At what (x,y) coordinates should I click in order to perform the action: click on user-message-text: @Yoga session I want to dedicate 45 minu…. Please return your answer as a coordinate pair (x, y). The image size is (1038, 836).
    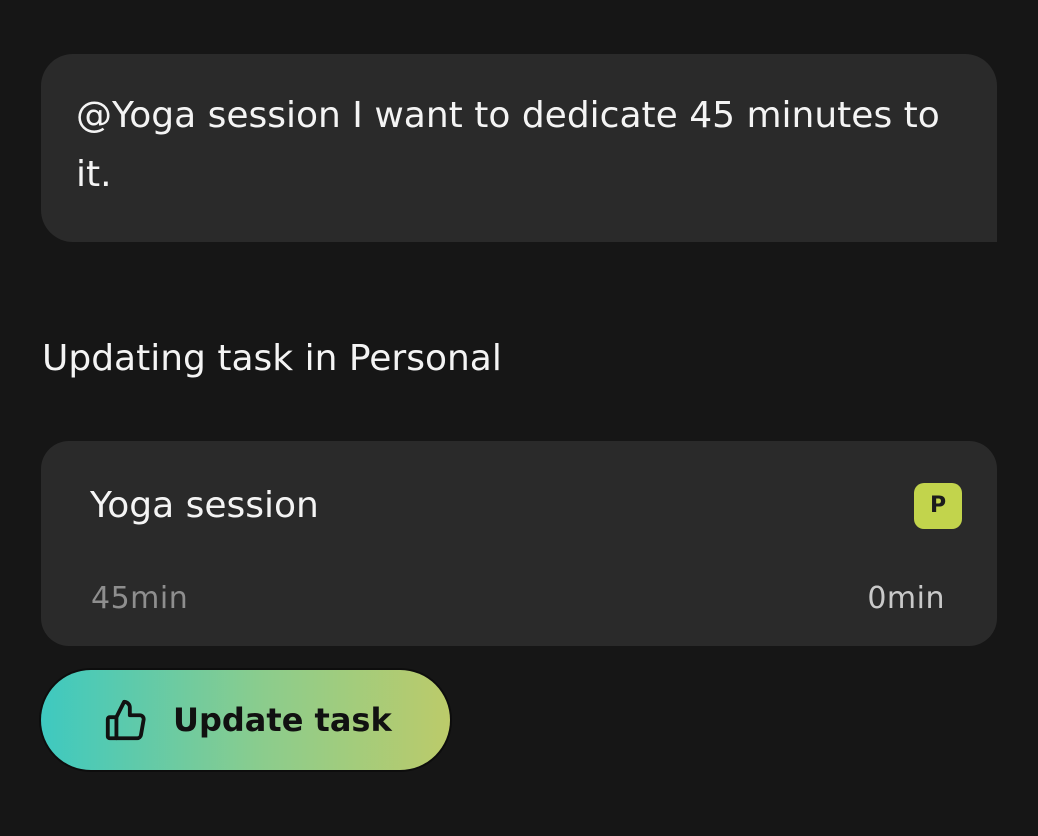
    Looking at the image, I should click on (508, 145).